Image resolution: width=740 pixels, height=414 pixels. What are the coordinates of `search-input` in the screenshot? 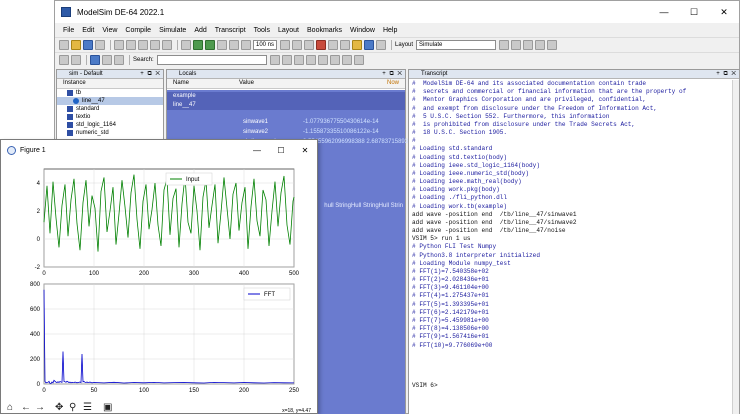 It's located at (211, 59).